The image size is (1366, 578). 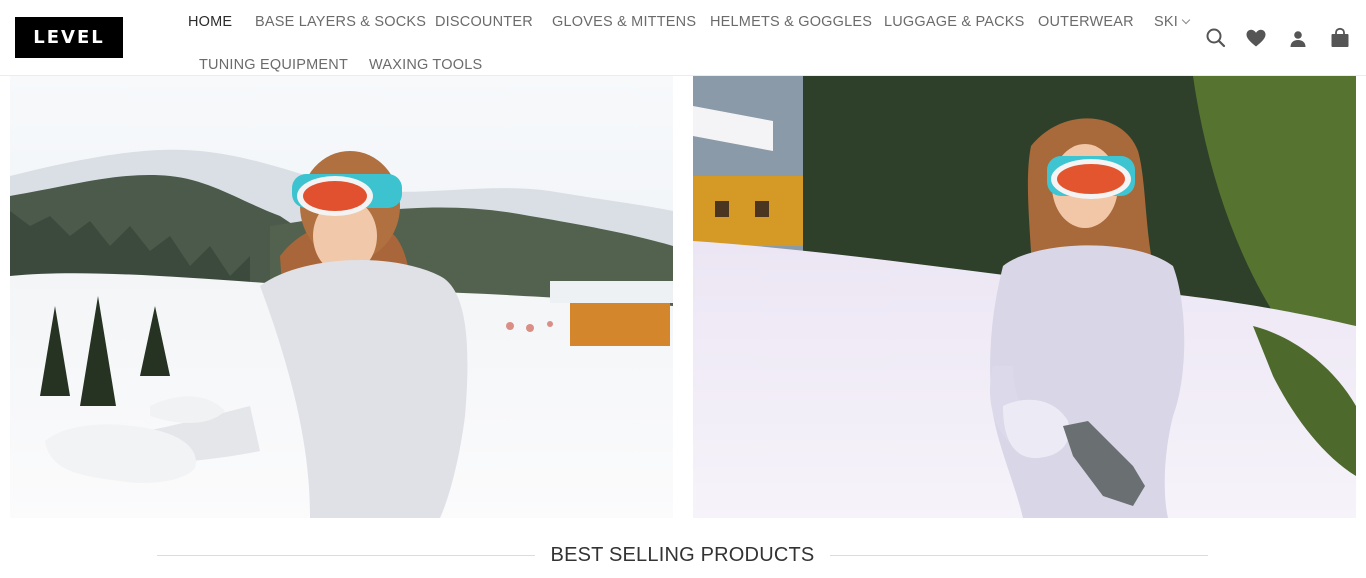 I want to click on site-logo: LEVEL, so click(x=69, y=37).